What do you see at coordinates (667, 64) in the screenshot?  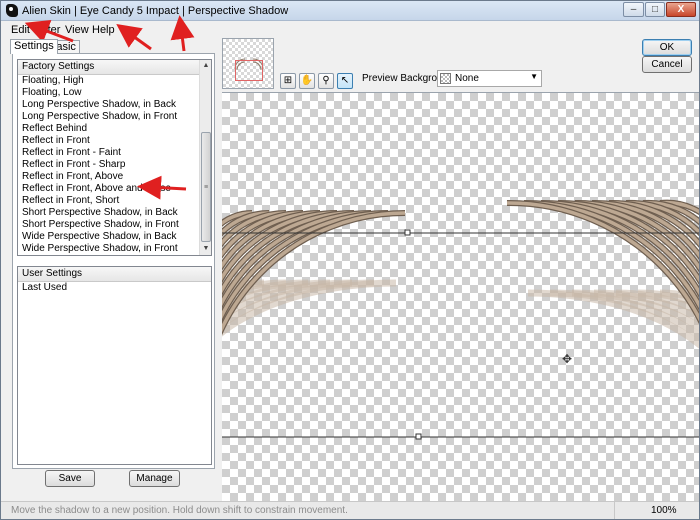 I see `cancel-button: Cancel` at bounding box center [667, 64].